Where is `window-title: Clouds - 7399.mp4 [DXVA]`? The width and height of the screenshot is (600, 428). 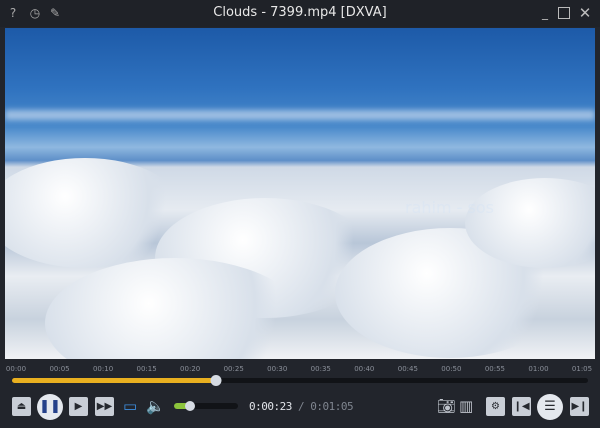 window-title: Clouds - 7399.mp4 [DXVA] is located at coordinates (300, 12).